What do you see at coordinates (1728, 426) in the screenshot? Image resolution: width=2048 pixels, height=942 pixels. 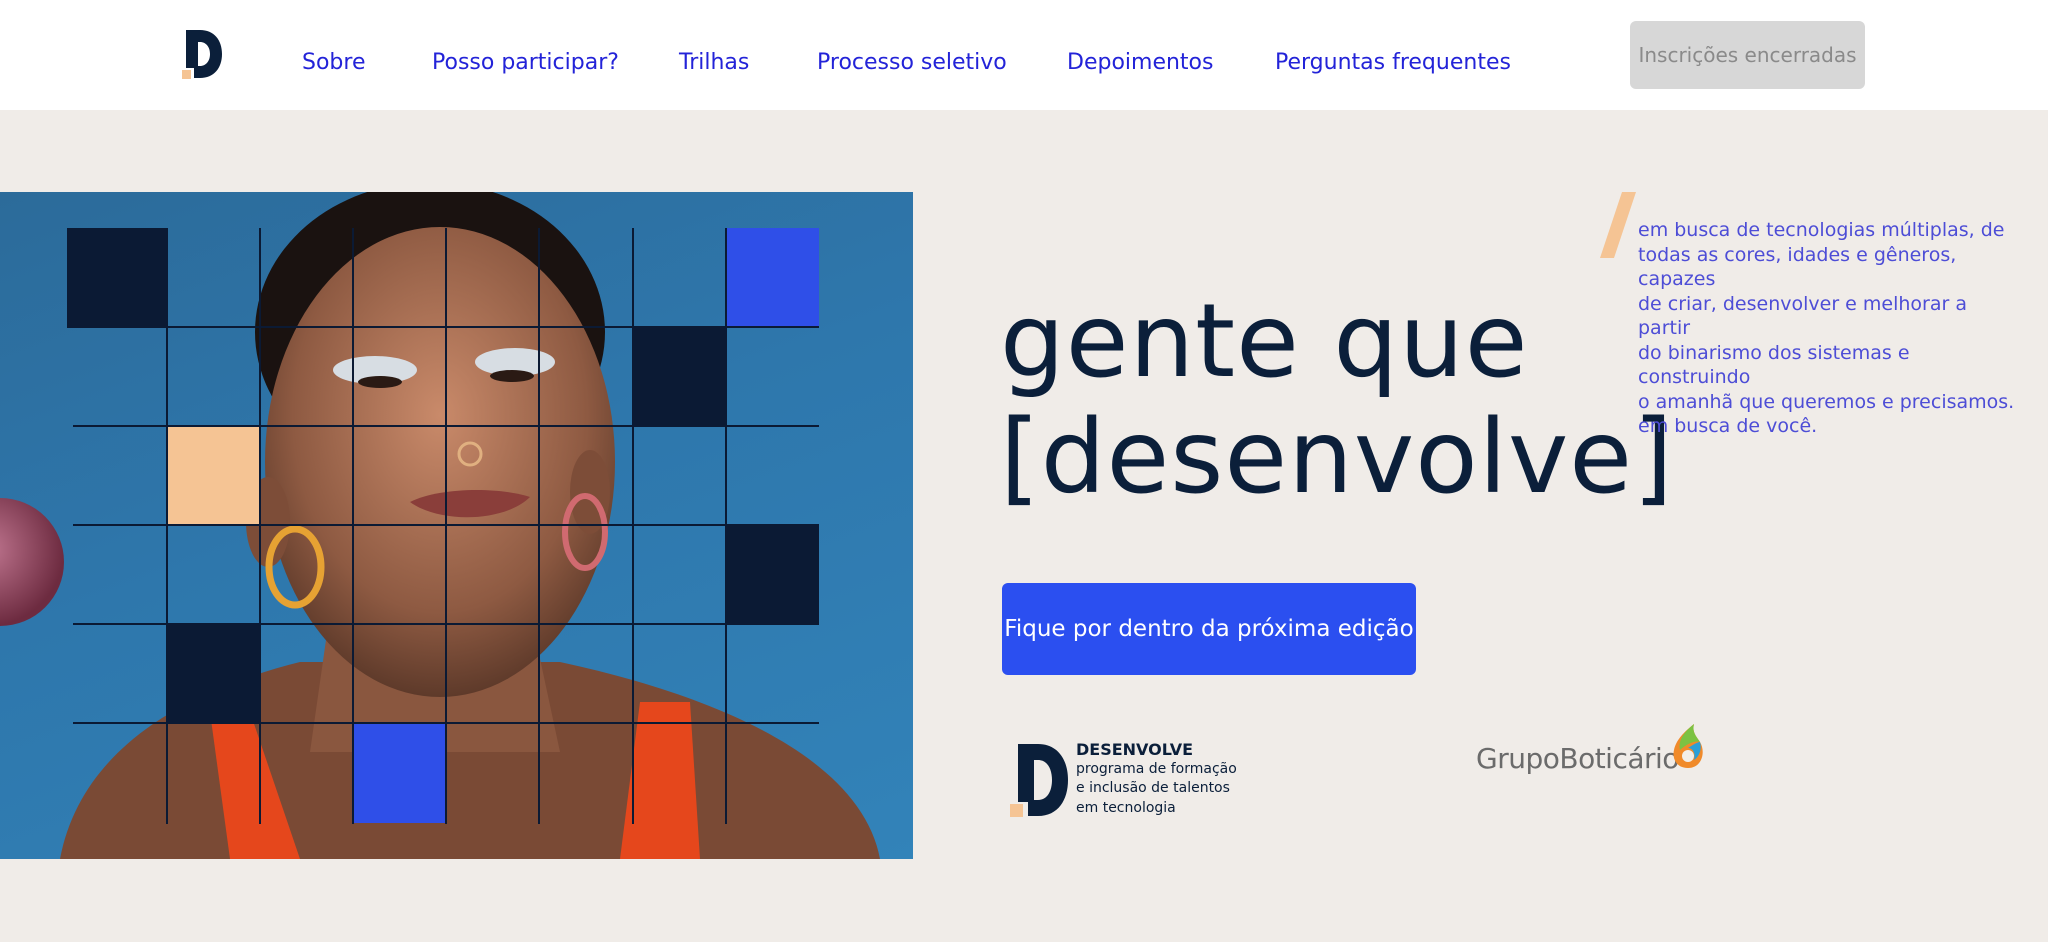 I see `tagline-line: em busca de você.` at bounding box center [1728, 426].